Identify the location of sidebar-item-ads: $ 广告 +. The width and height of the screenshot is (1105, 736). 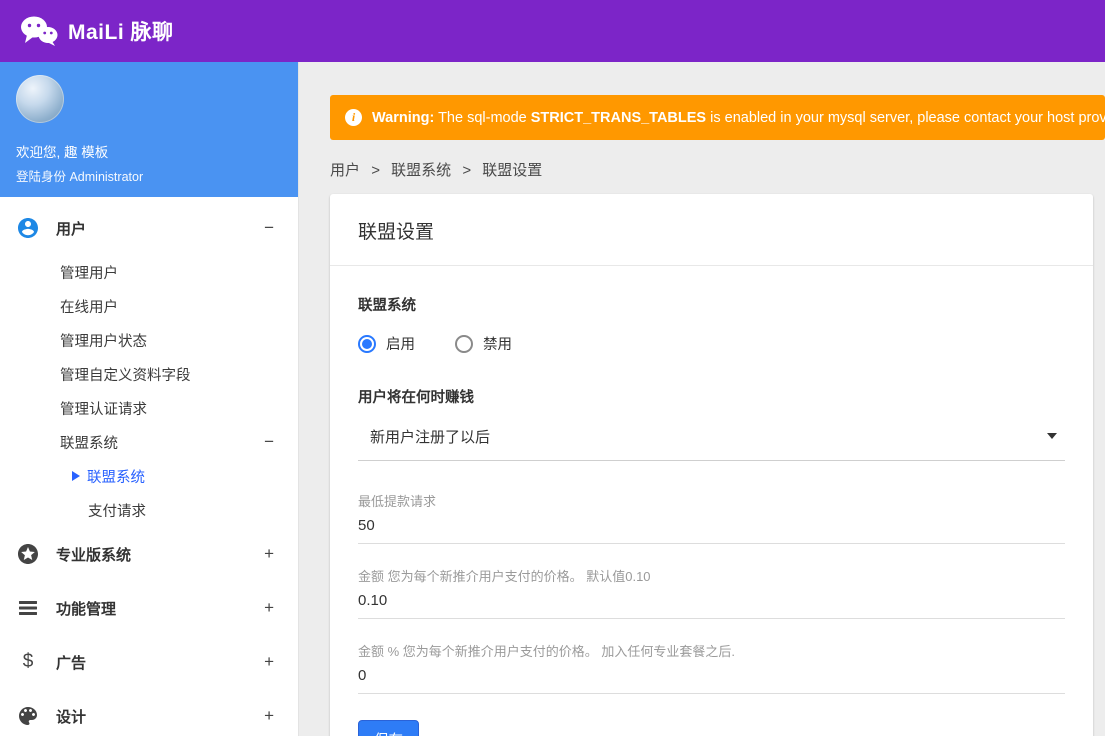
(149, 662).